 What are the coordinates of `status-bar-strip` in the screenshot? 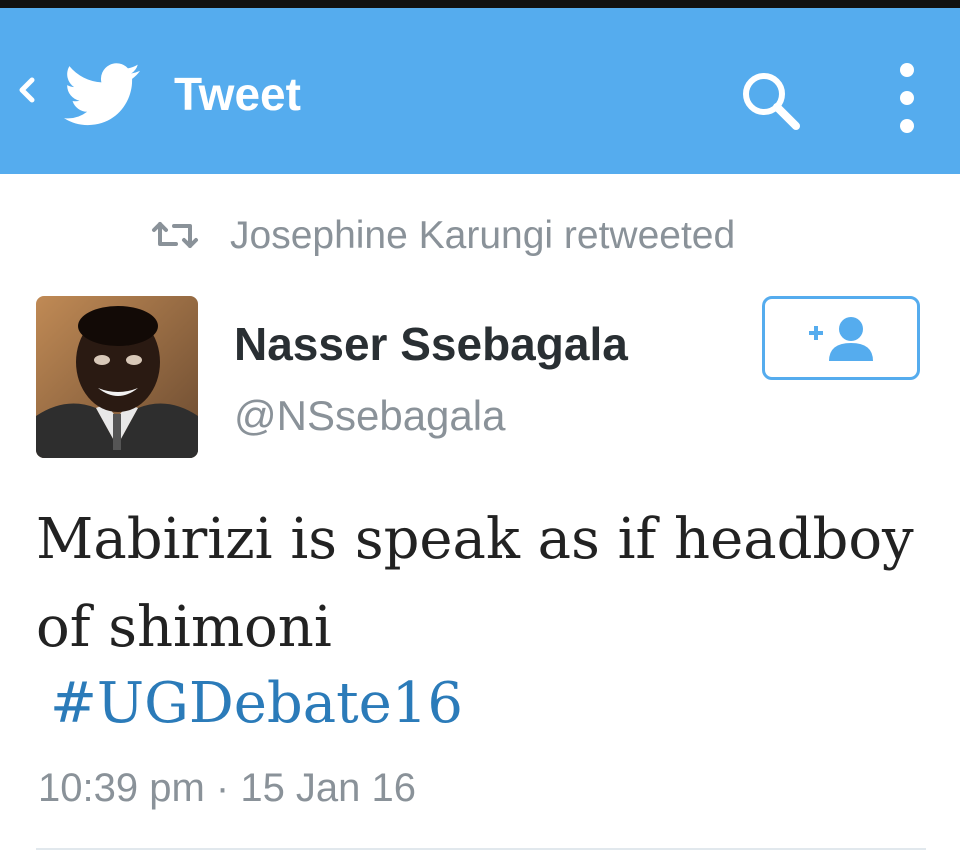 It's located at (480, 4).